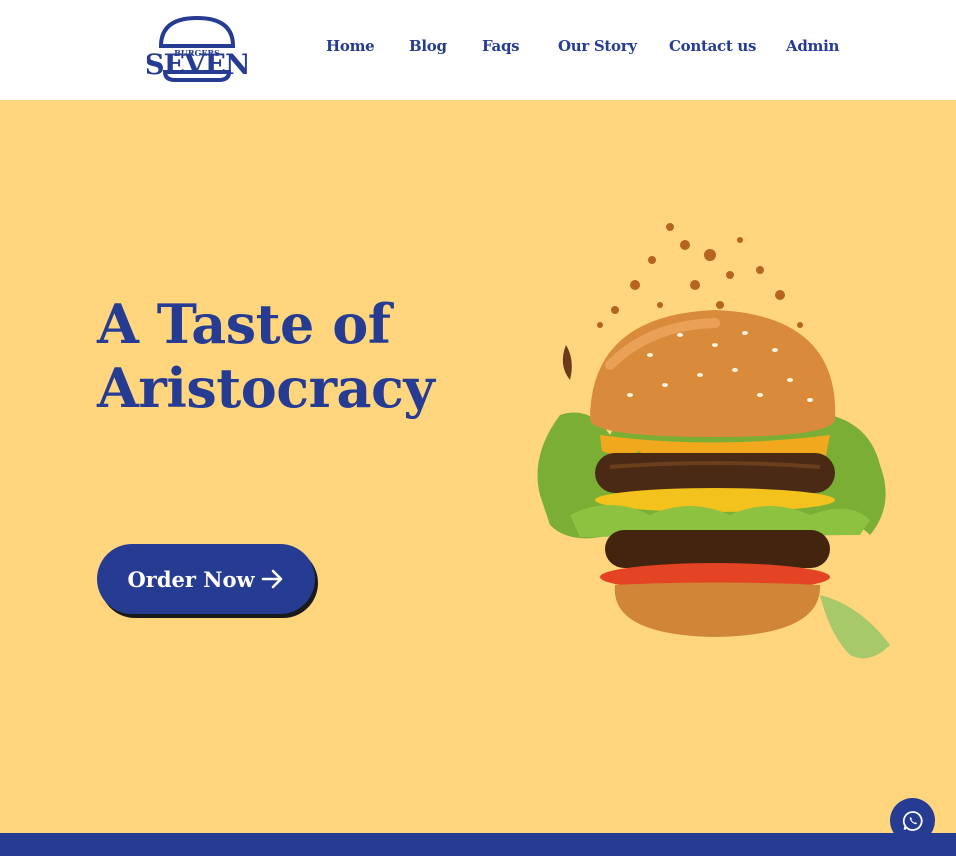 This screenshot has width=956, height=856. I want to click on hero-title: A Taste of Aristocracy, so click(287, 356).